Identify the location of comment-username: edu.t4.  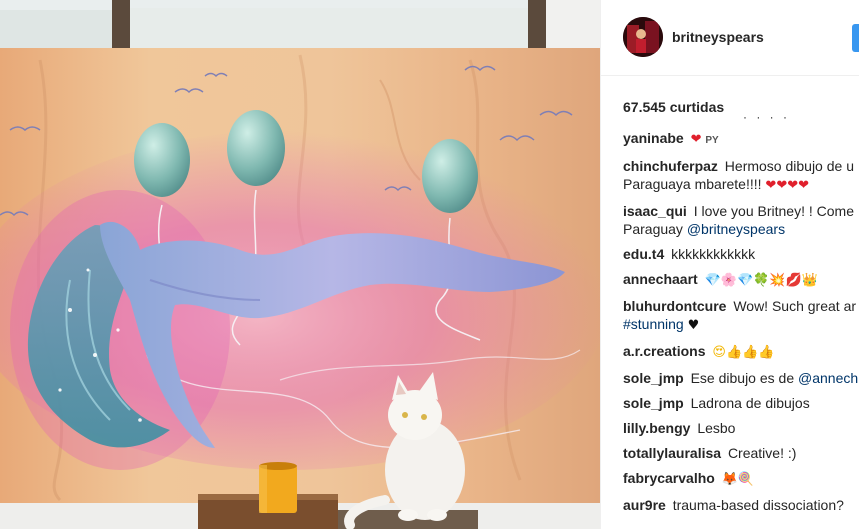
(645, 254).